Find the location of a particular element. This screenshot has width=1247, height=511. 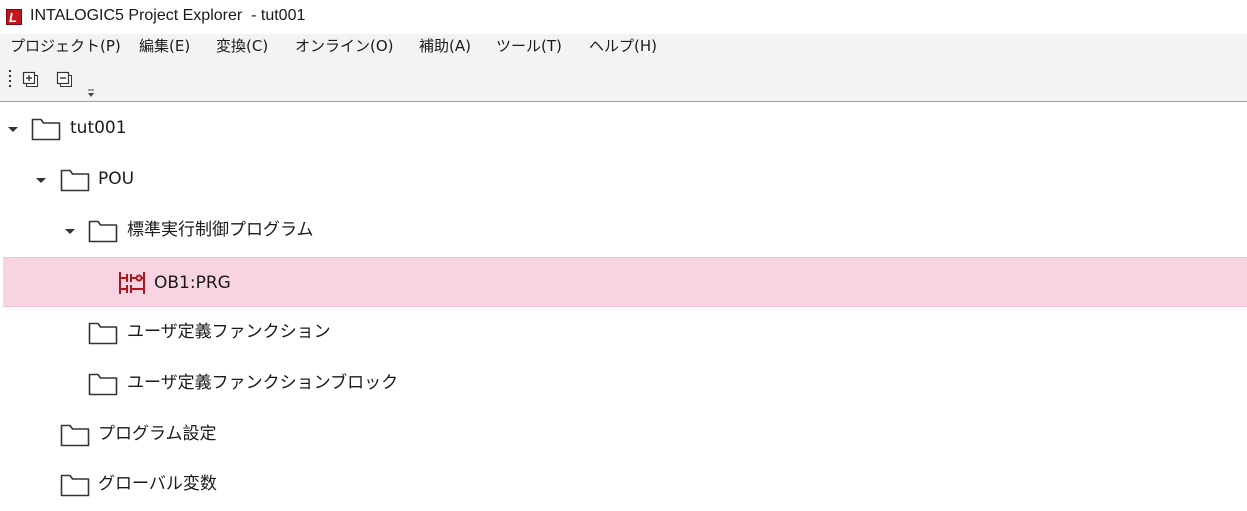

tree-item-label: ユーザ定義ファンクションブロック is located at coordinates (263, 383).